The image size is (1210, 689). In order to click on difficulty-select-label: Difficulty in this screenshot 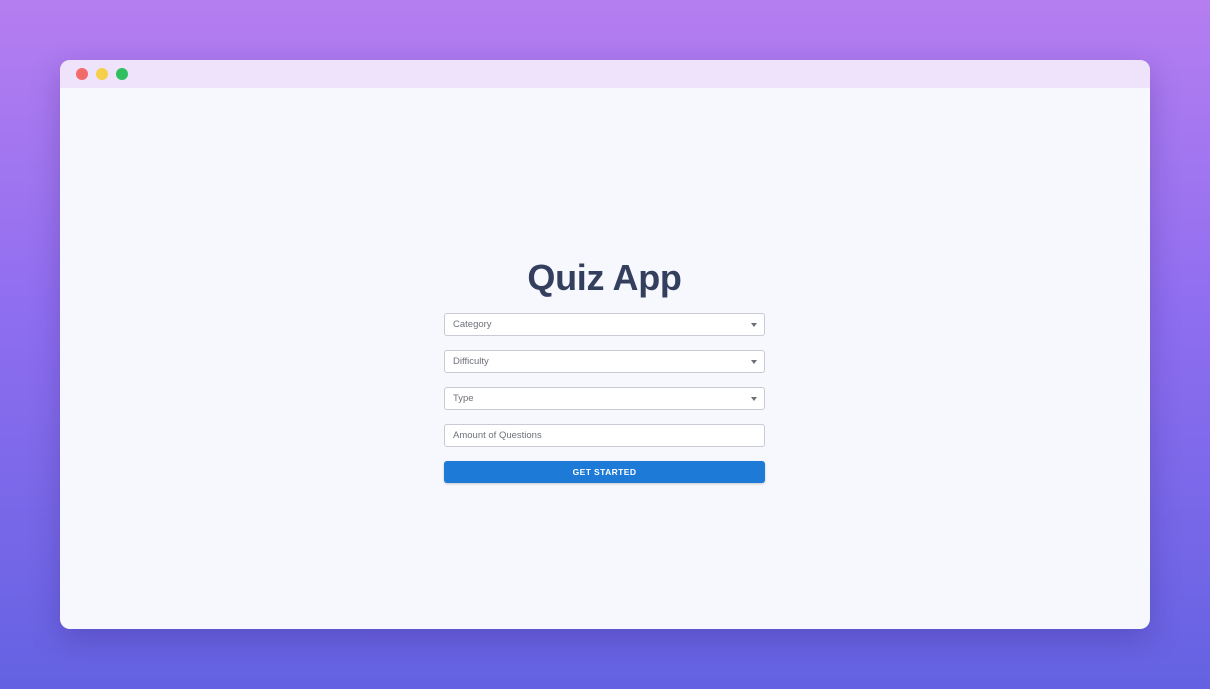, I will do `click(471, 361)`.